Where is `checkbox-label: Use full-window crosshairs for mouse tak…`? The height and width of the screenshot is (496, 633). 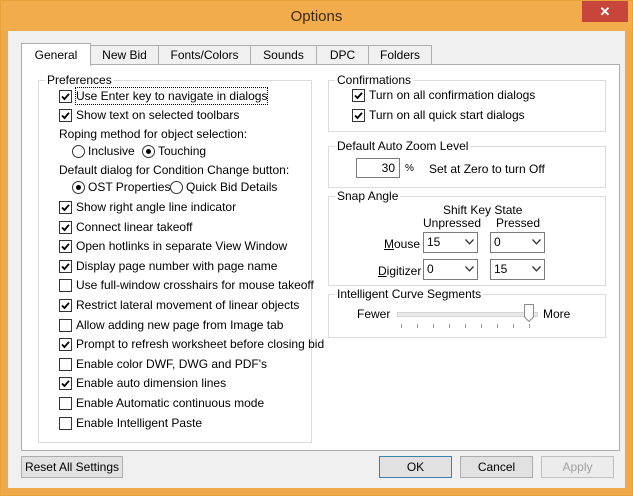 checkbox-label: Use full-window crosshairs for mouse tak… is located at coordinates (195, 285).